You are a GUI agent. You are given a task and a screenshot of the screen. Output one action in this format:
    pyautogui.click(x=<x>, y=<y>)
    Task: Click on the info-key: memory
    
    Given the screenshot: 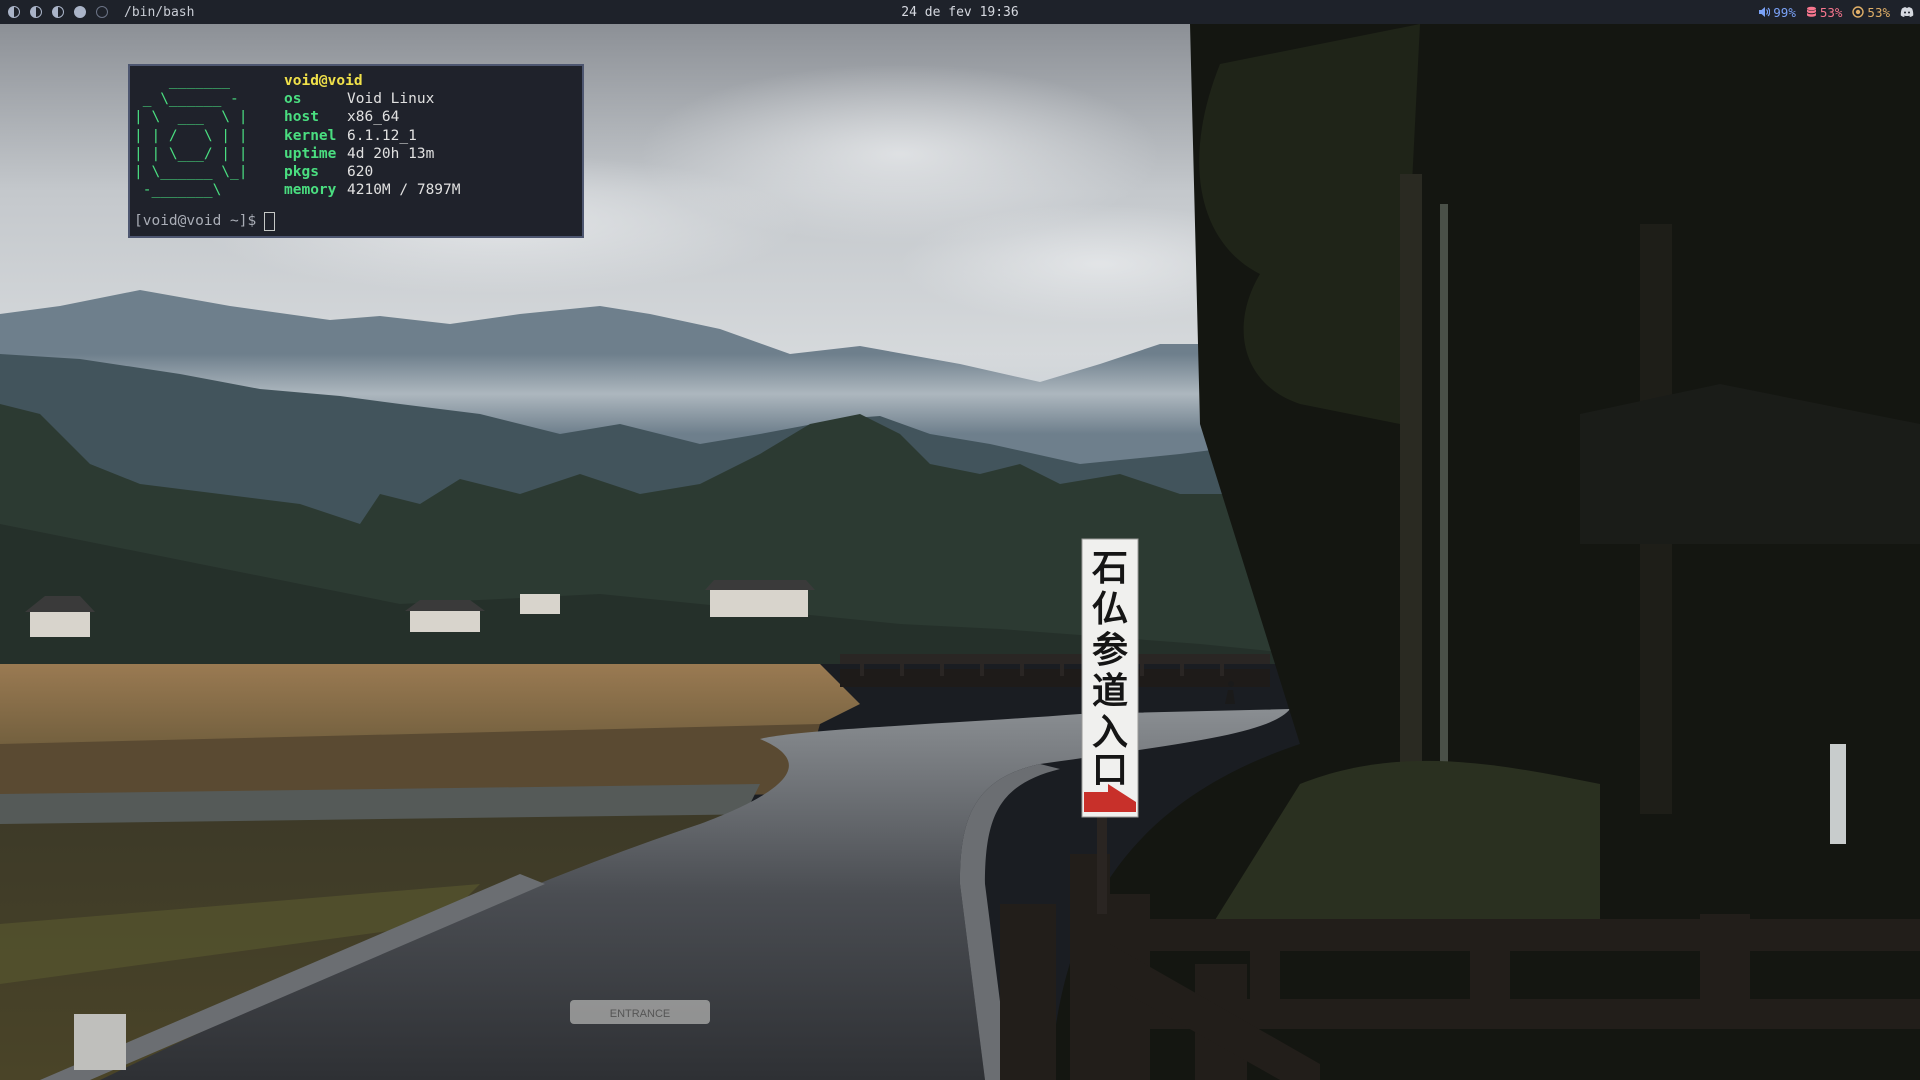 What is the action you would take?
    pyautogui.click(x=310, y=190)
    